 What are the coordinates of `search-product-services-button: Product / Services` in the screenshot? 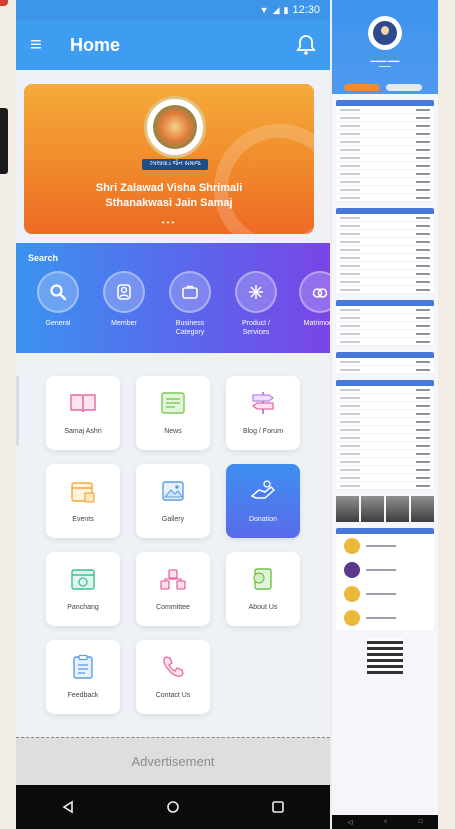 It's located at (256, 304).